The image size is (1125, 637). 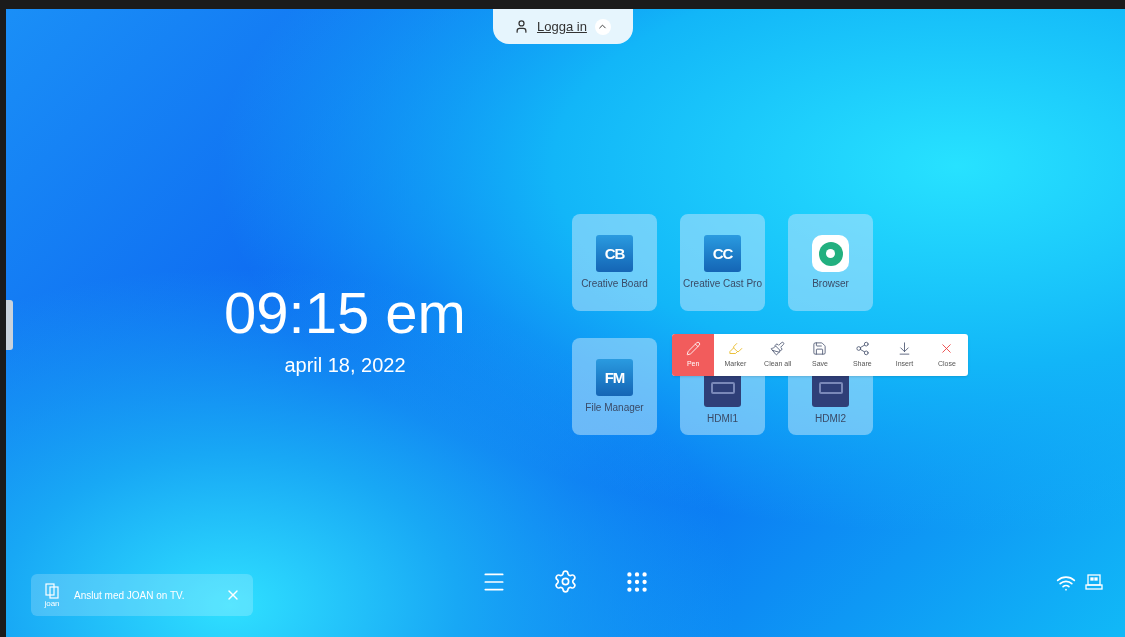 I want to click on app-icon: FM, so click(x=614, y=377).